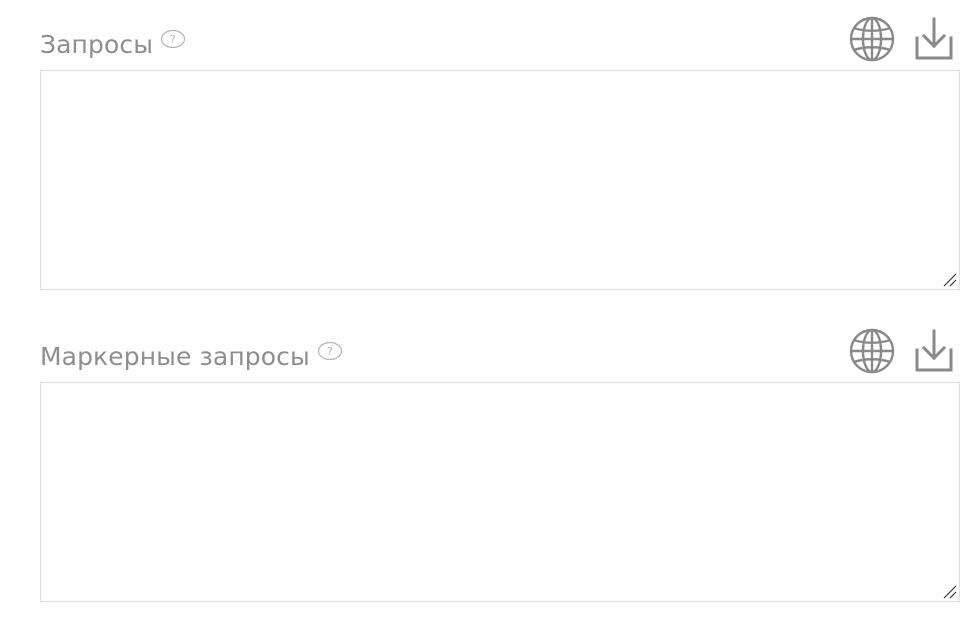 The width and height of the screenshot is (980, 622). What do you see at coordinates (175, 356) in the screenshot?
I see `marker-queries-label-text: Маркерные запросы` at bounding box center [175, 356].